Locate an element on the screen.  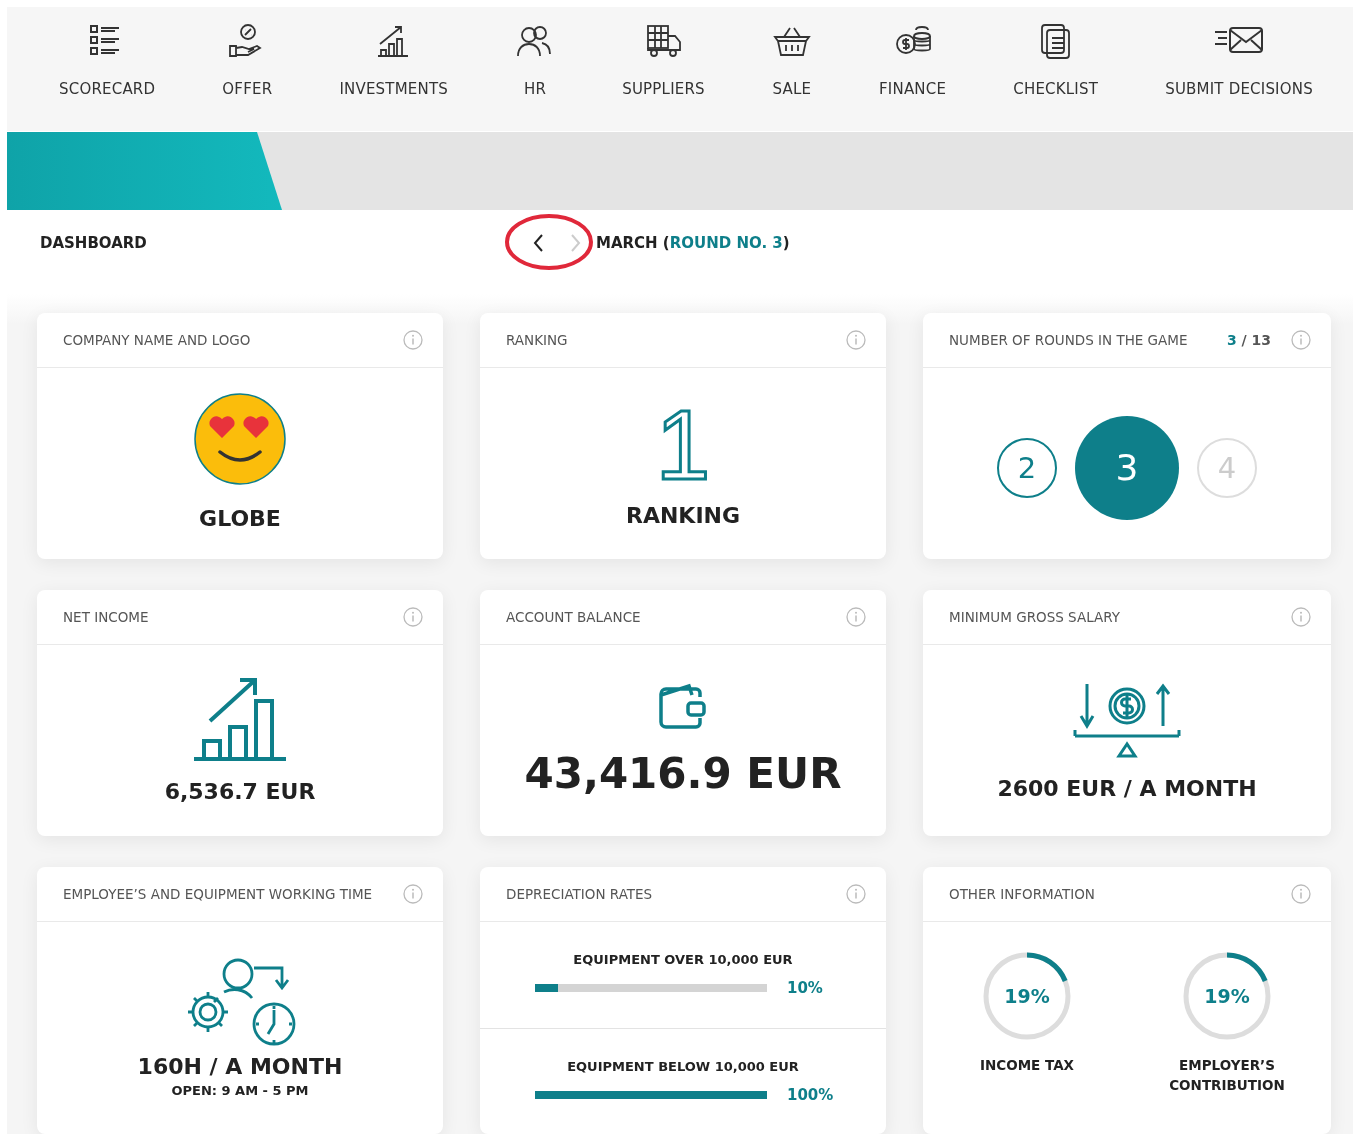
card-title: RANKING is located at coordinates (537, 340).